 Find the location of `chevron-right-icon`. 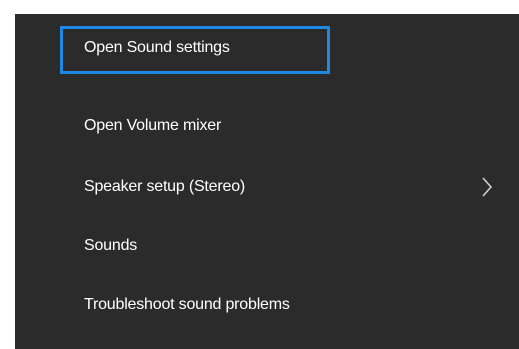

chevron-right-icon is located at coordinates (487, 187).